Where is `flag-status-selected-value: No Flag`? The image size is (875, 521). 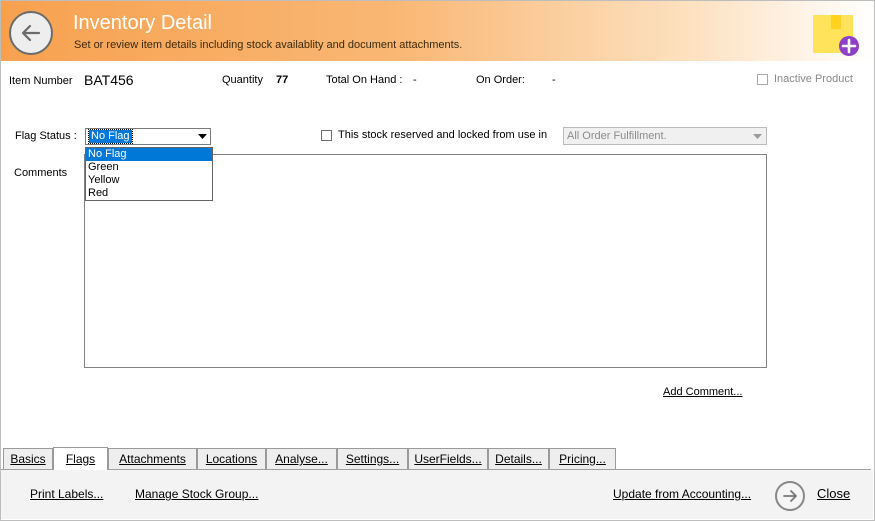
flag-status-selected-value: No Flag is located at coordinates (110, 136).